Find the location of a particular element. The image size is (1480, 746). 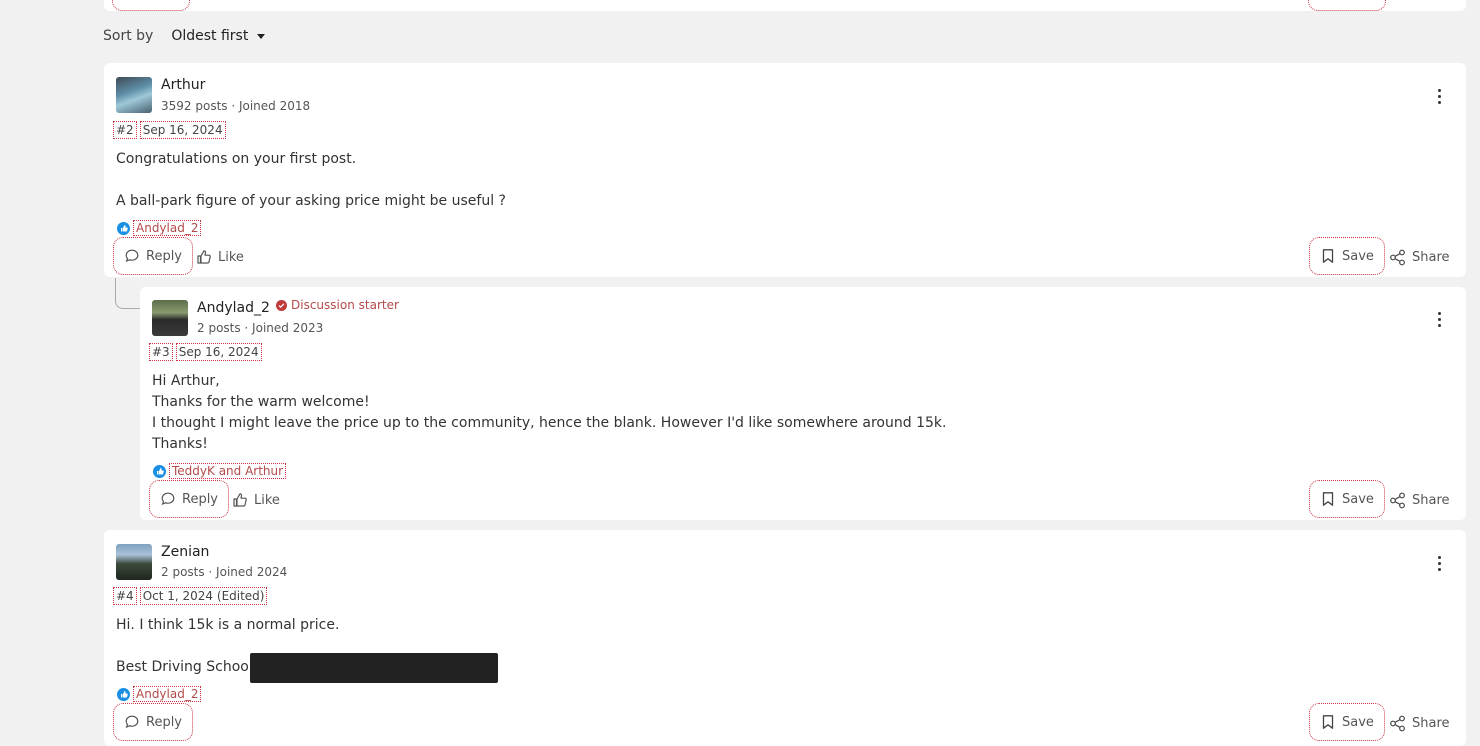

post-date: Oct 1, 2024 (Edited) is located at coordinates (203, 596).